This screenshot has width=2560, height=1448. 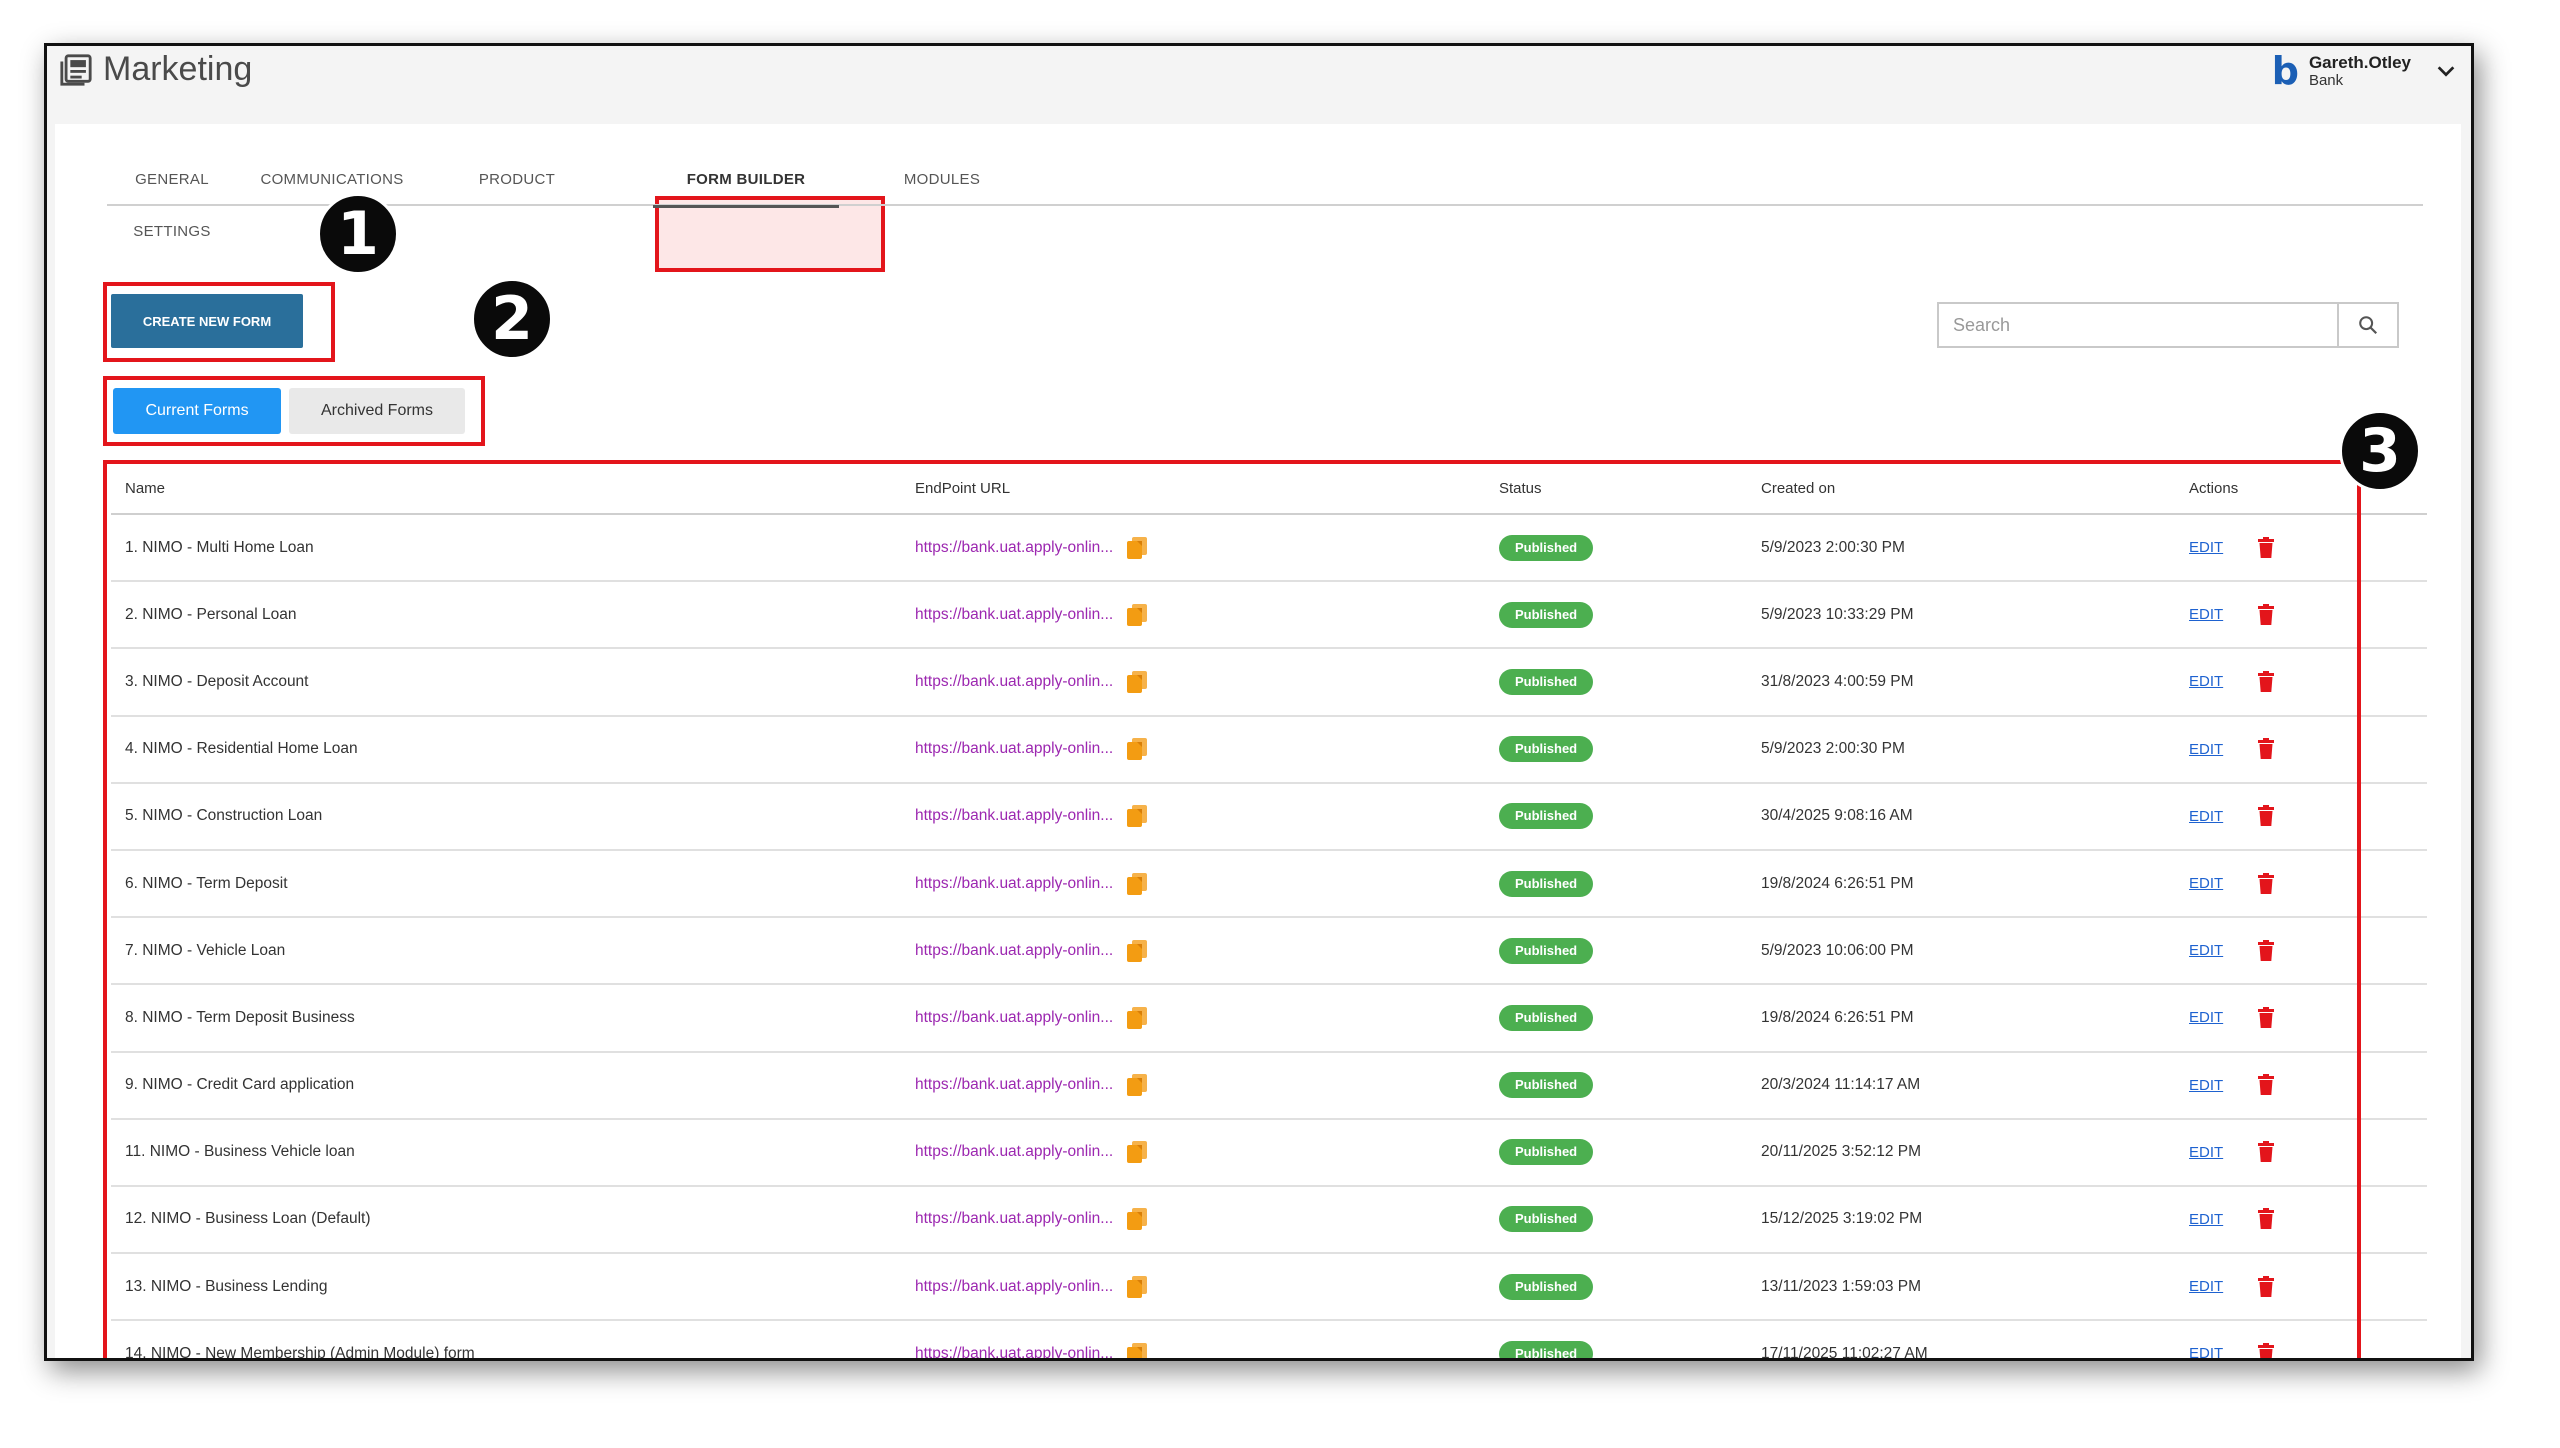 I want to click on created-on: 31/8/2023 4:00:59 PM, so click(x=1961, y=682).